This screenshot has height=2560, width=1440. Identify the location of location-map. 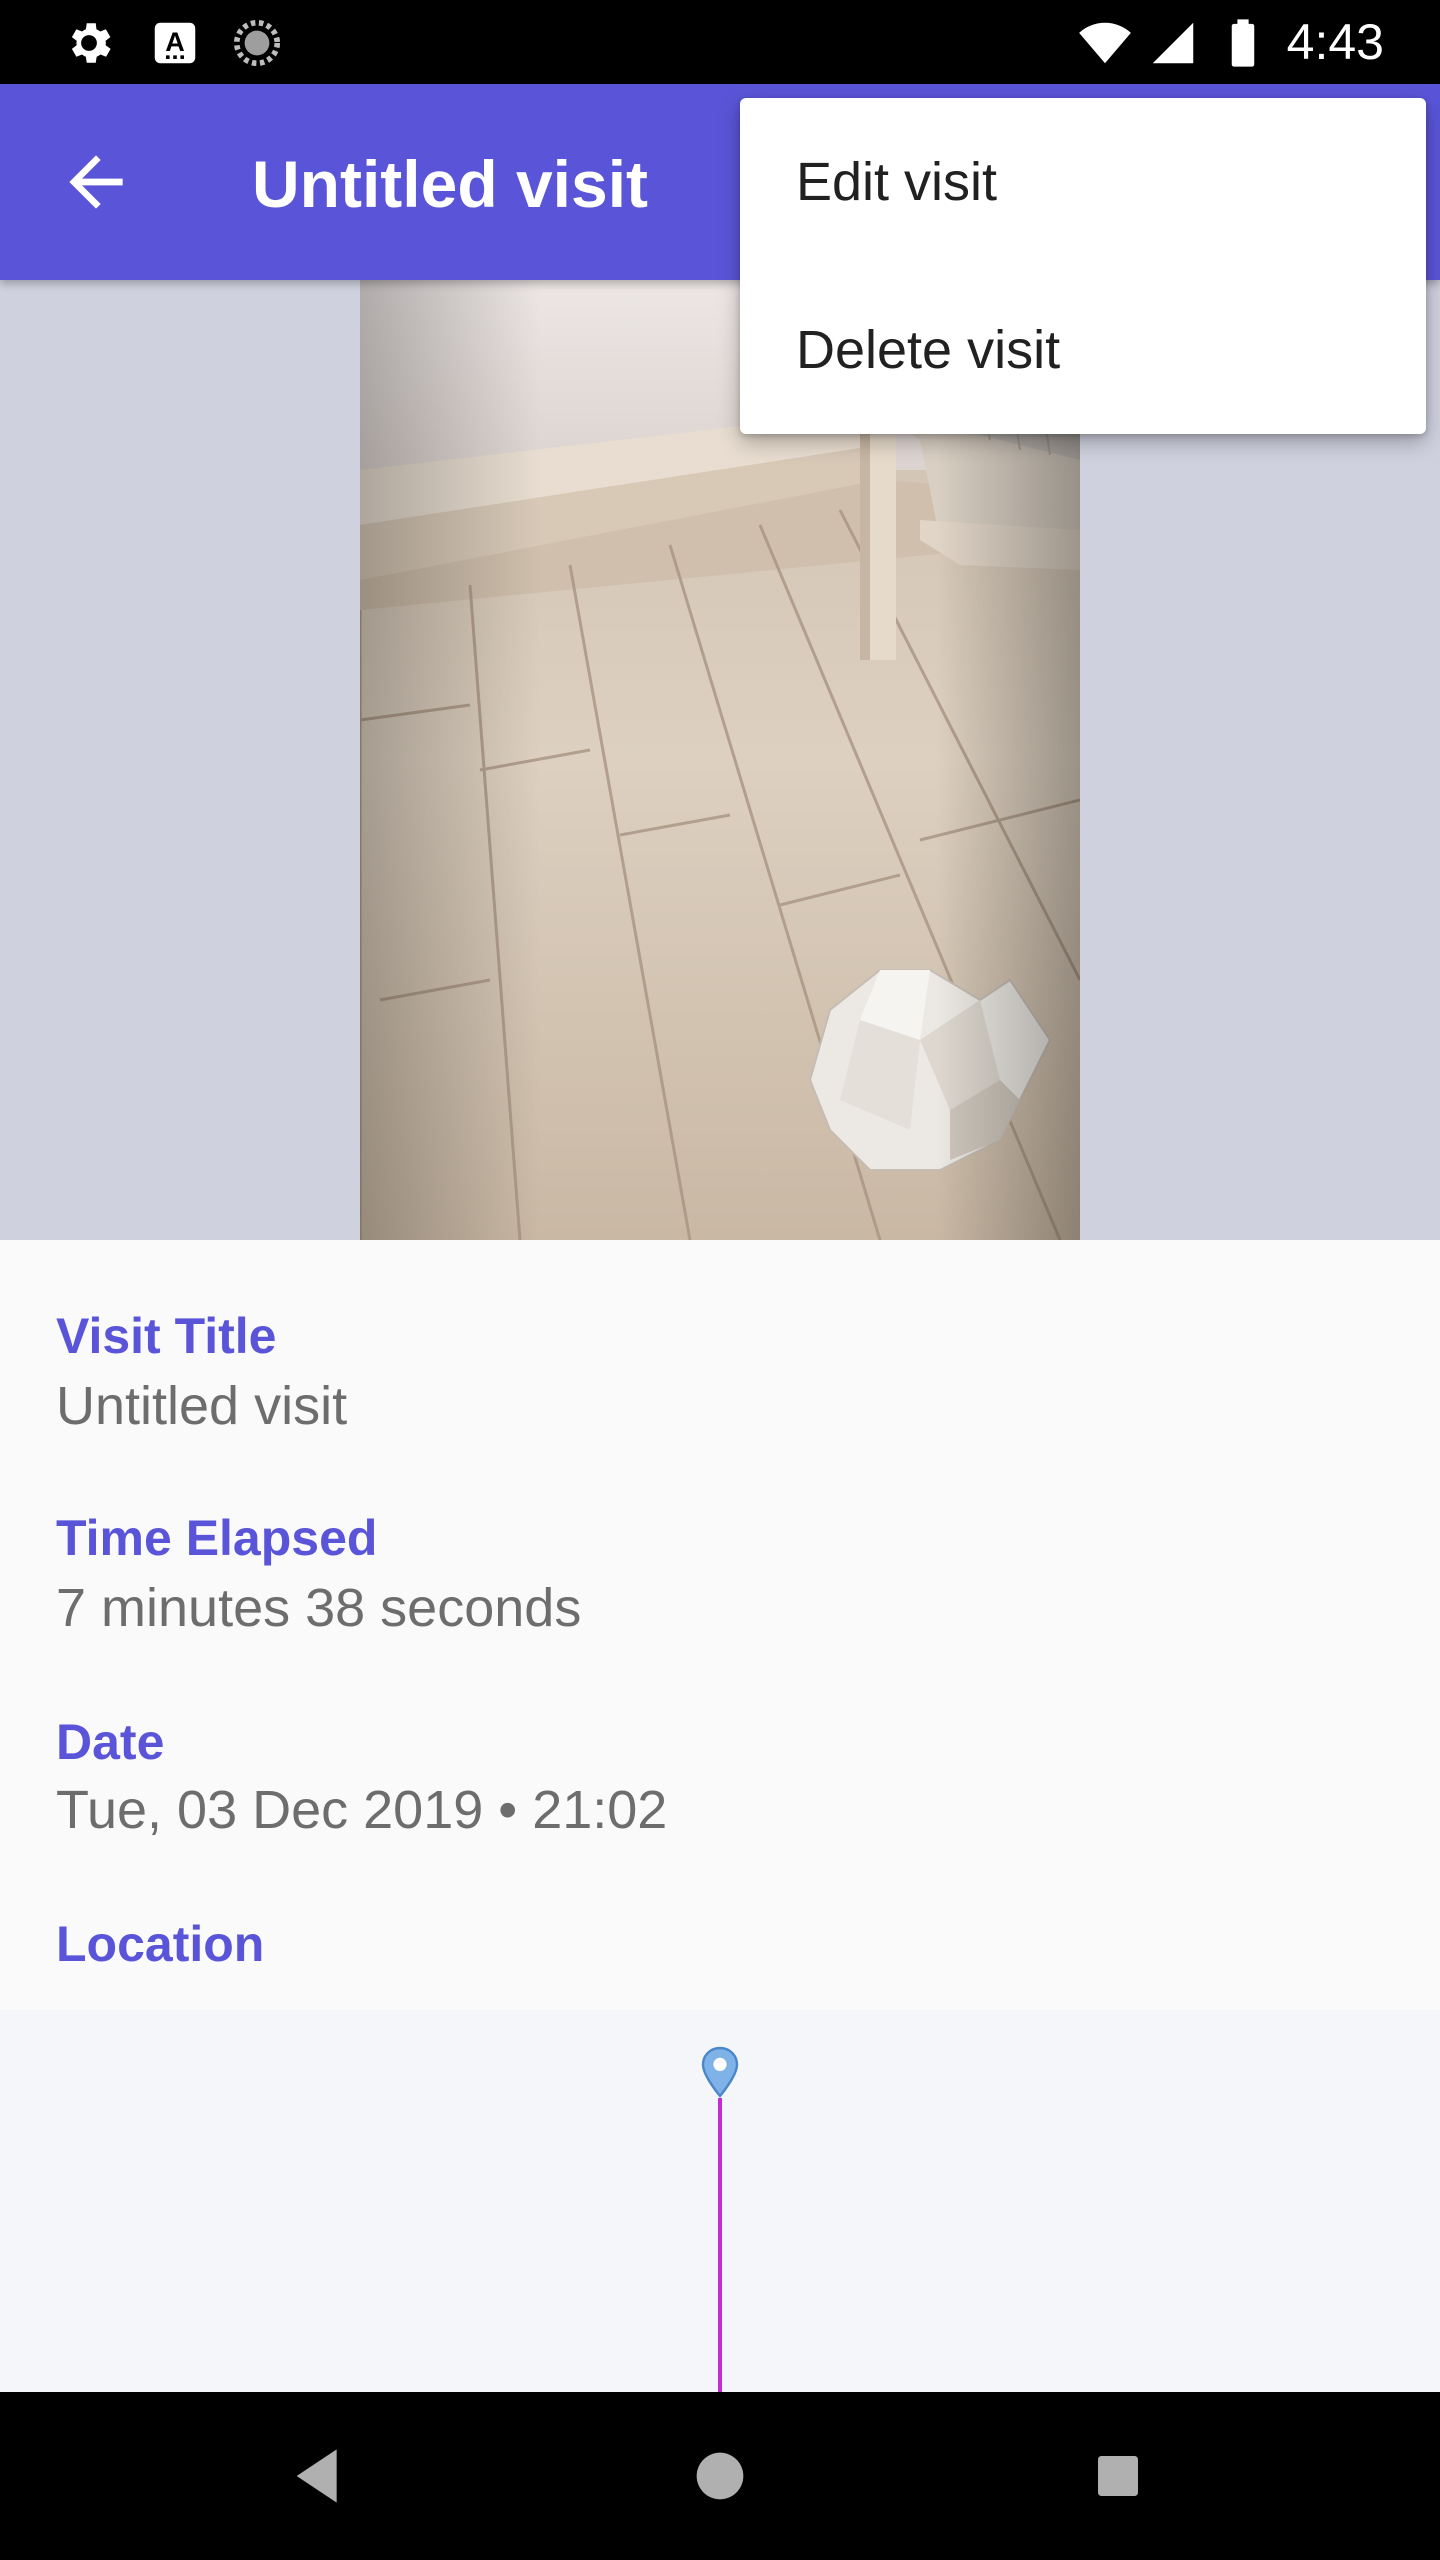
(720, 2201).